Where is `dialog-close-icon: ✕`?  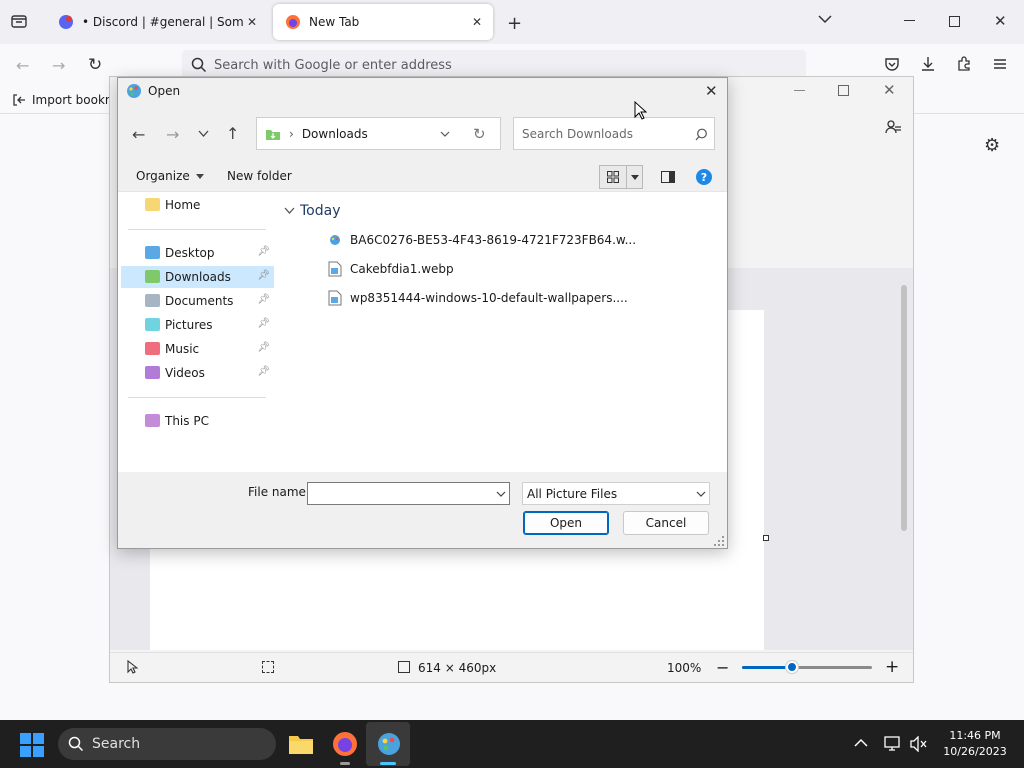
dialog-close-icon: ✕ is located at coordinates (711, 91).